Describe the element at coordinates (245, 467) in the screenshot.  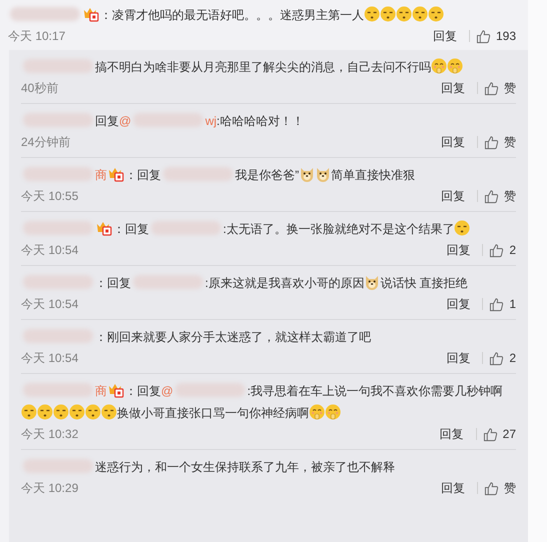
I see `comment-text: 迷惑行为，和一个女生保持联系了九年，被亲了也不解释` at that location.